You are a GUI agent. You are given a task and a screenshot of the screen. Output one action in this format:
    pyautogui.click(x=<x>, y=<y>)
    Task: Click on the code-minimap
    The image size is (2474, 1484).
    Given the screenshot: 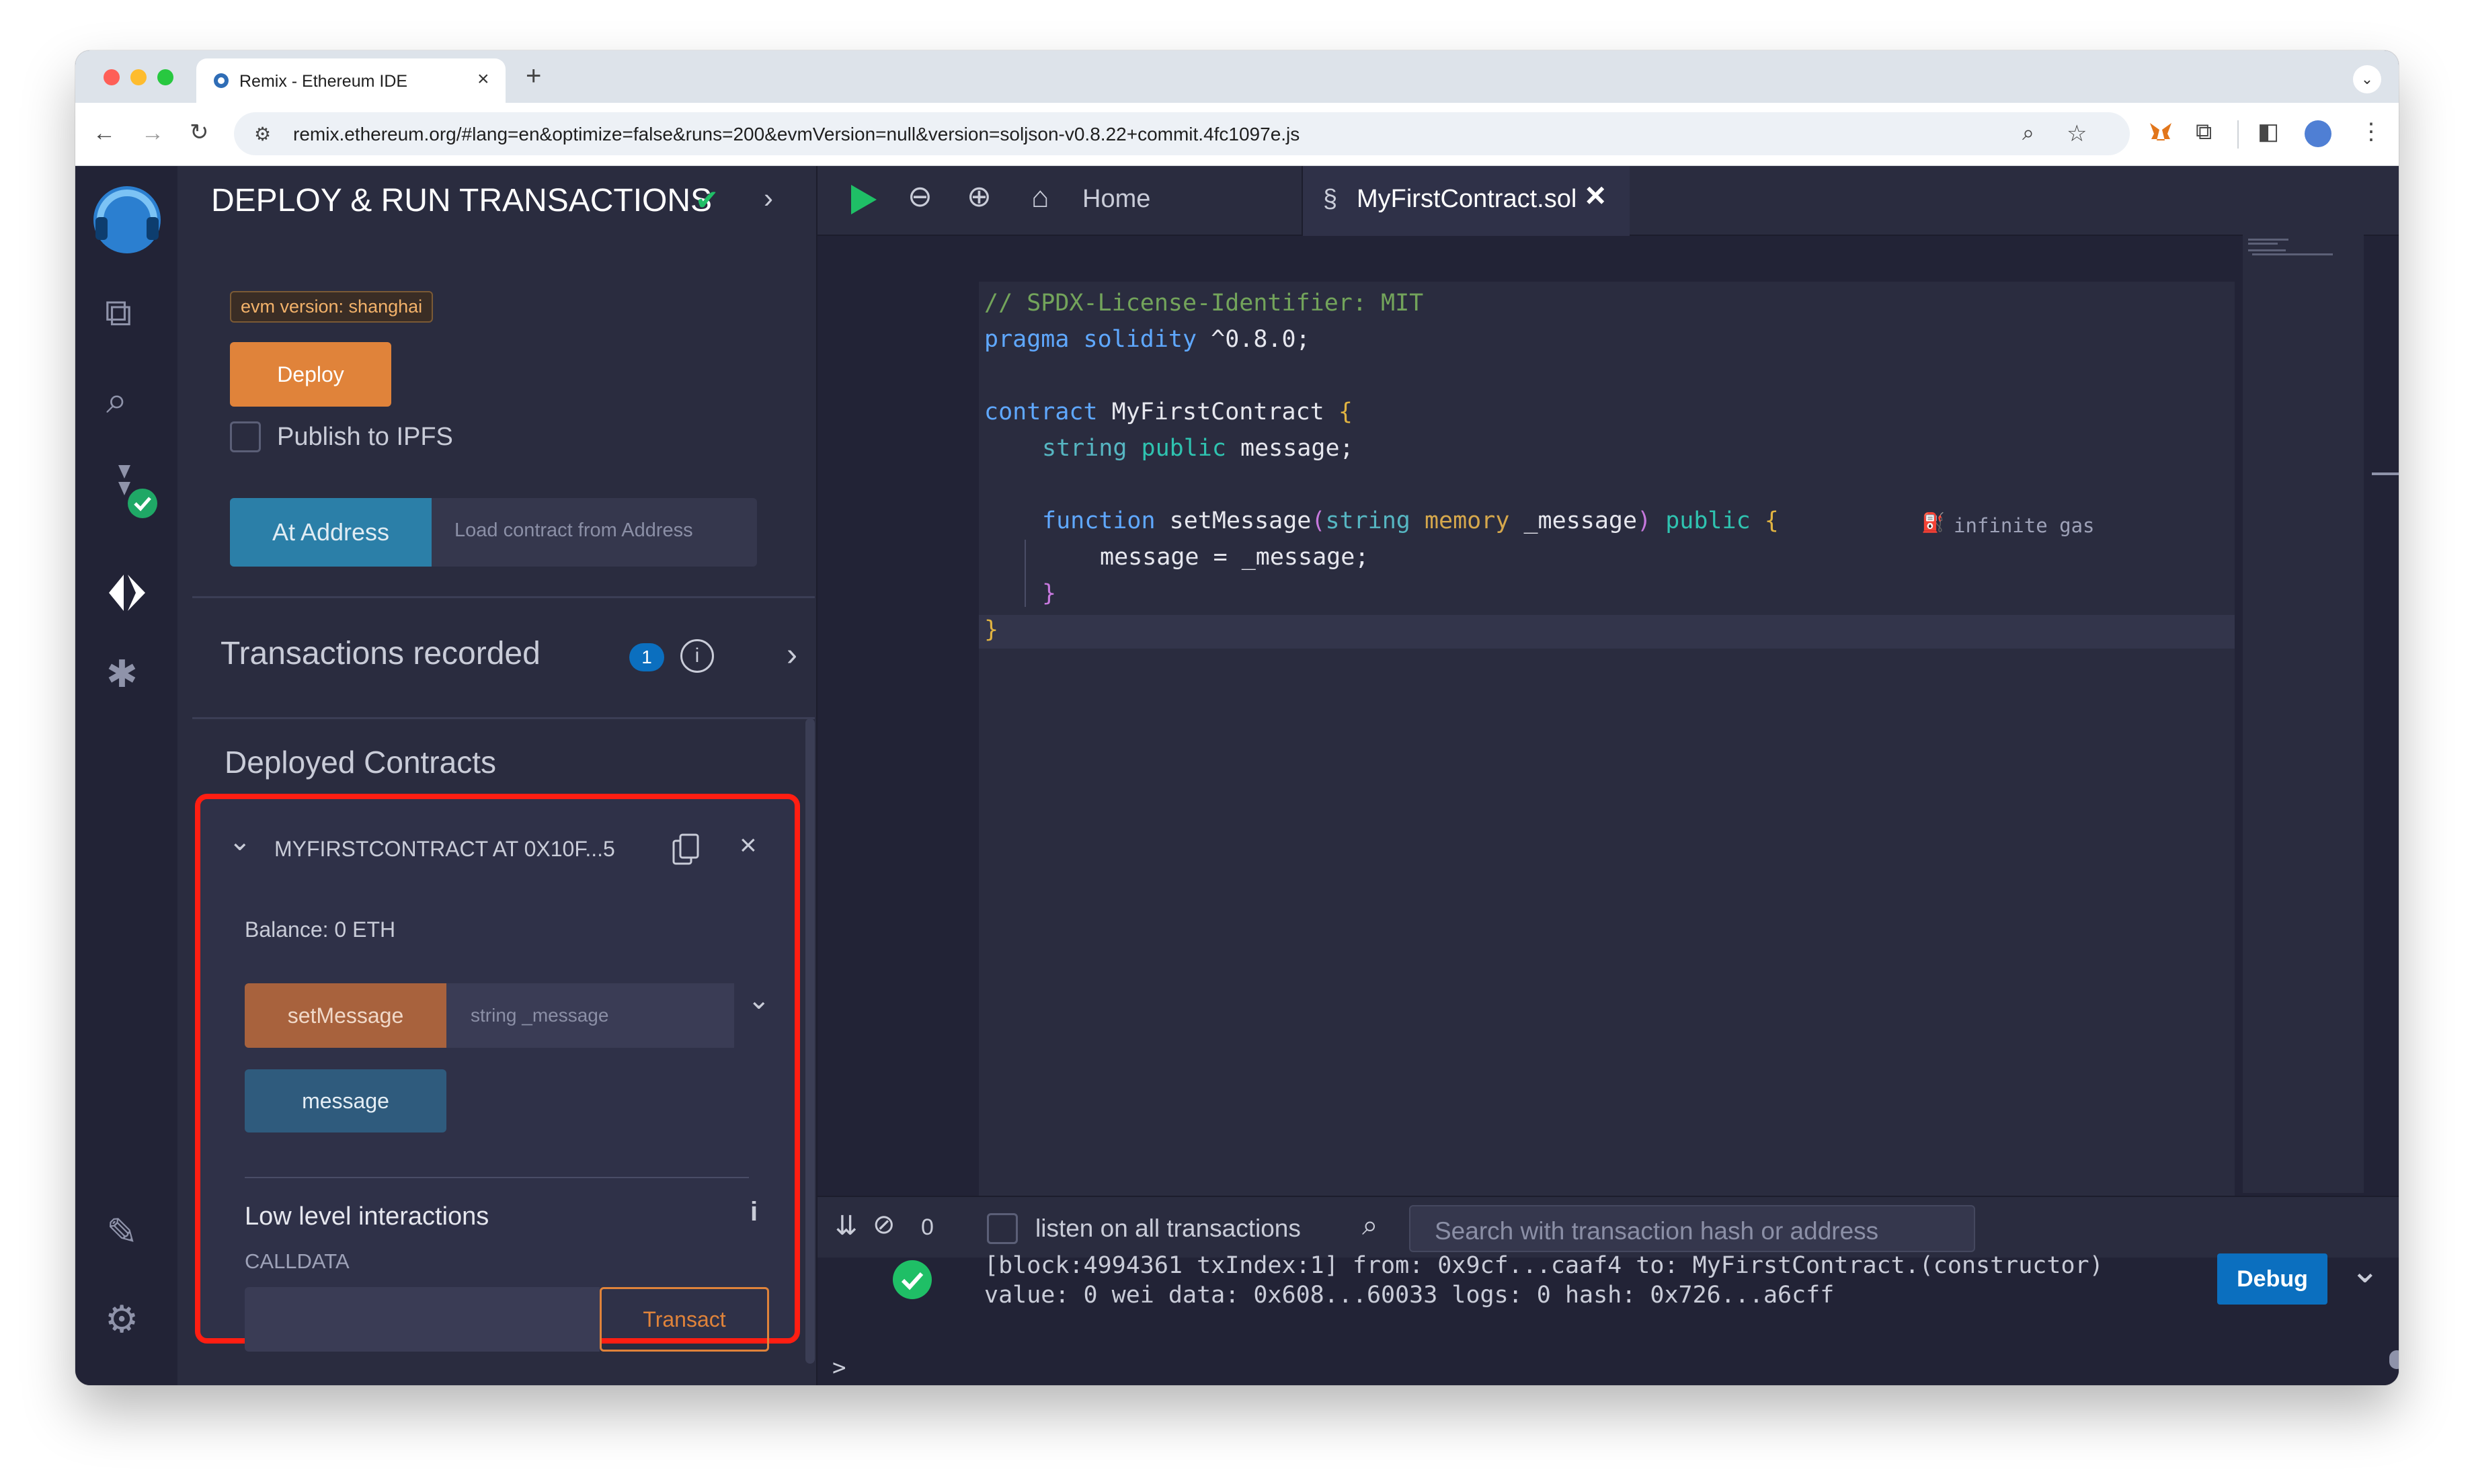 What is the action you would take?
    pyautogui.click(x=2303, y=713)
    